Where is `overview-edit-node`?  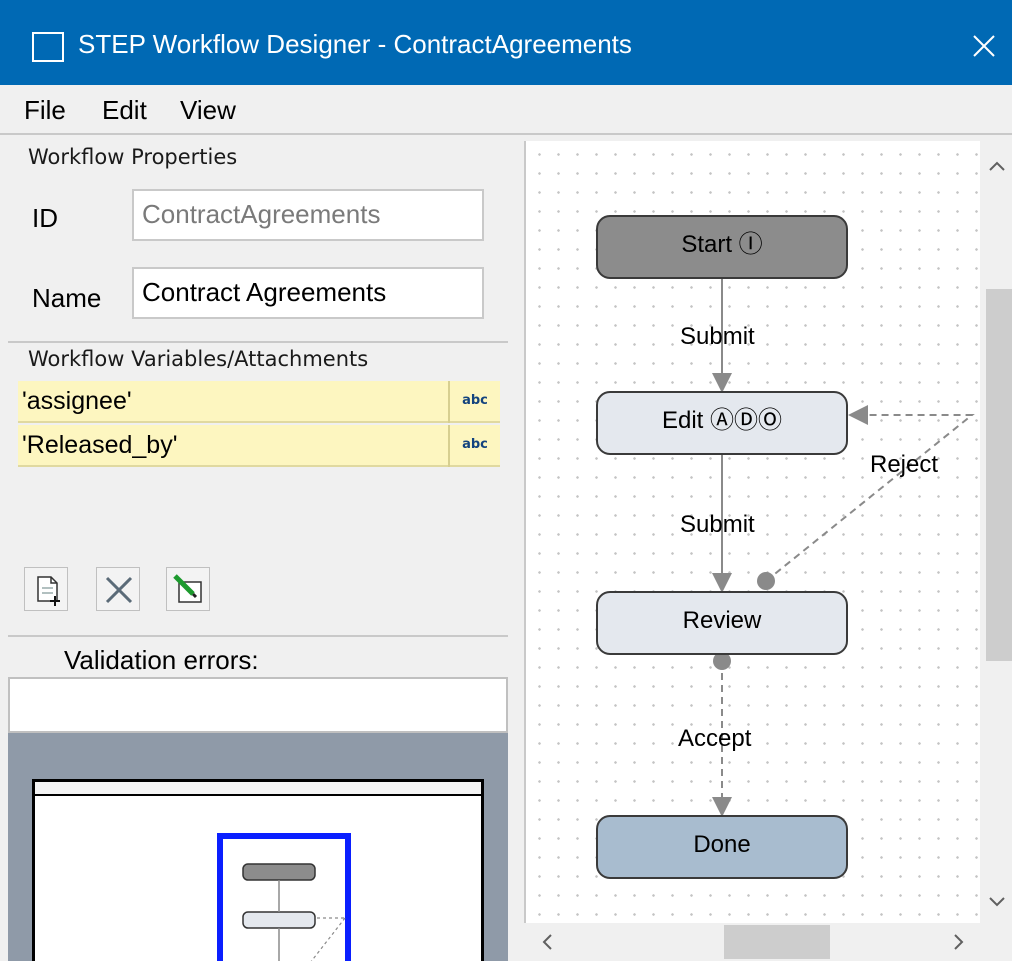 overview-edit-node is located at coordinates (279, 920).